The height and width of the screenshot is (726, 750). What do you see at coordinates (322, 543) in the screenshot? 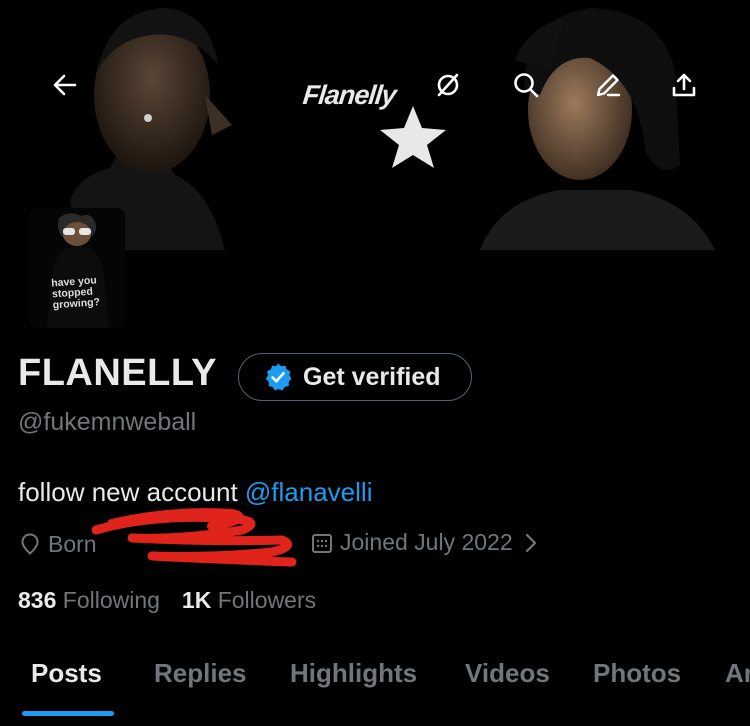
I see `calendar-icon` at bounding box center [322, 543].